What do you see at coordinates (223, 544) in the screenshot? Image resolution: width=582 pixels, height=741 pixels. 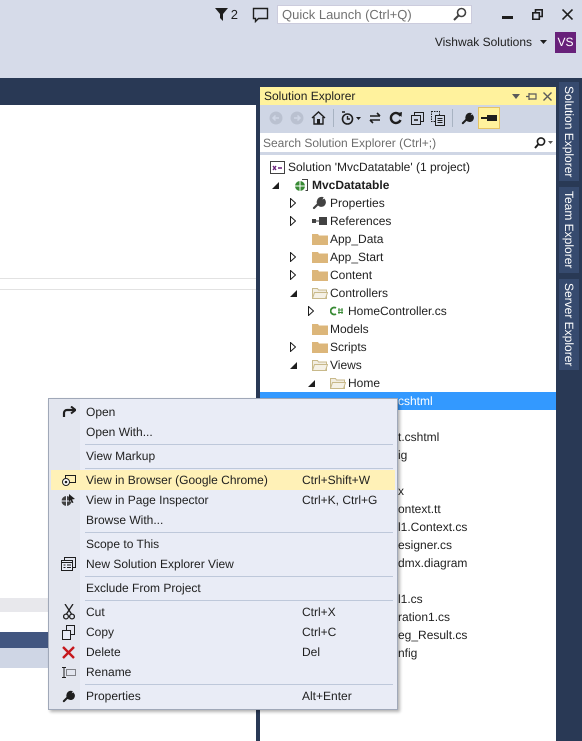 I see `menu-item: Scope to This` at bounding box center [223, 544].